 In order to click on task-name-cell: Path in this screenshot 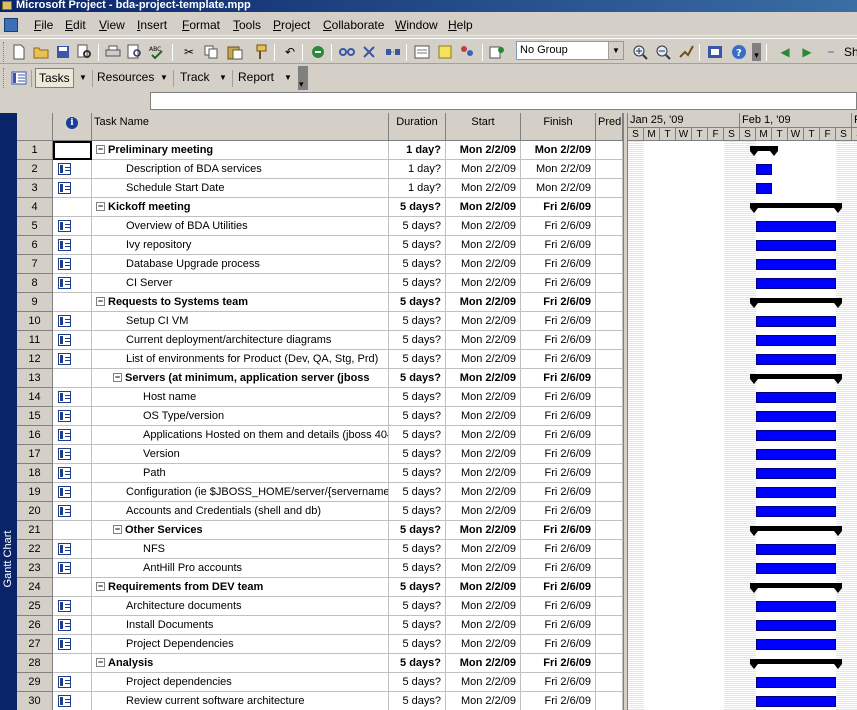, I will do `click(240, 473)`.